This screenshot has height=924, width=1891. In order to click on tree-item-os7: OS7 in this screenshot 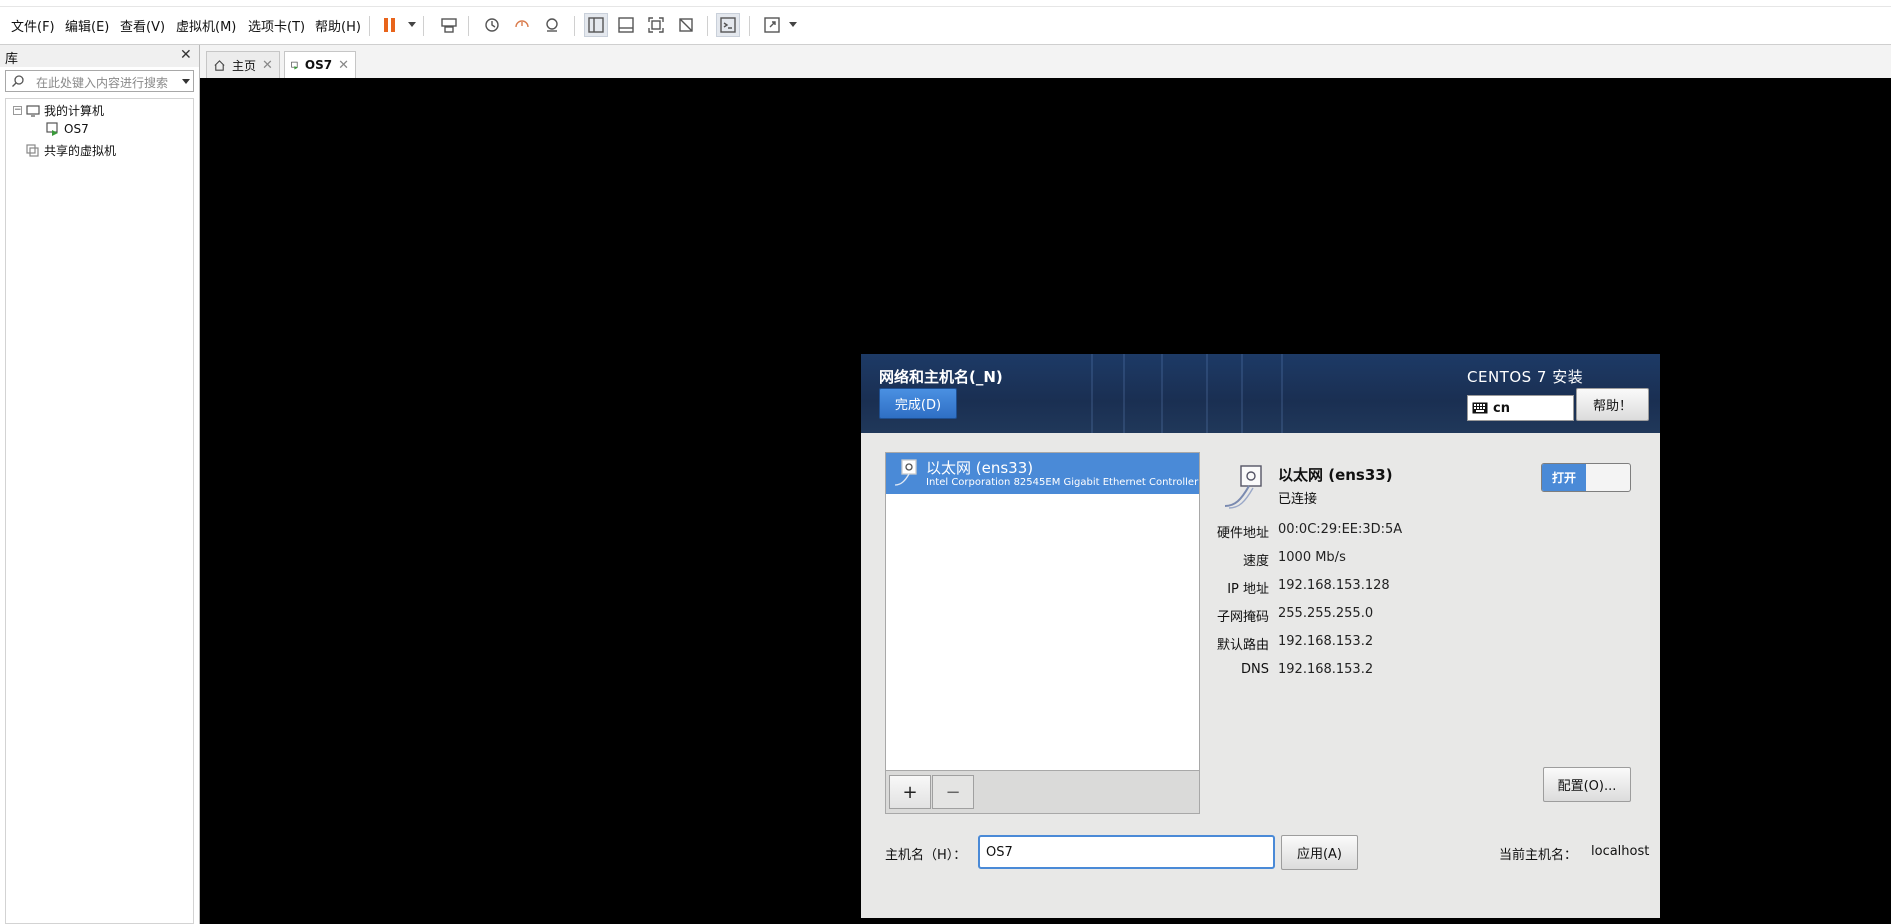, I will do `click(67, 129)`.